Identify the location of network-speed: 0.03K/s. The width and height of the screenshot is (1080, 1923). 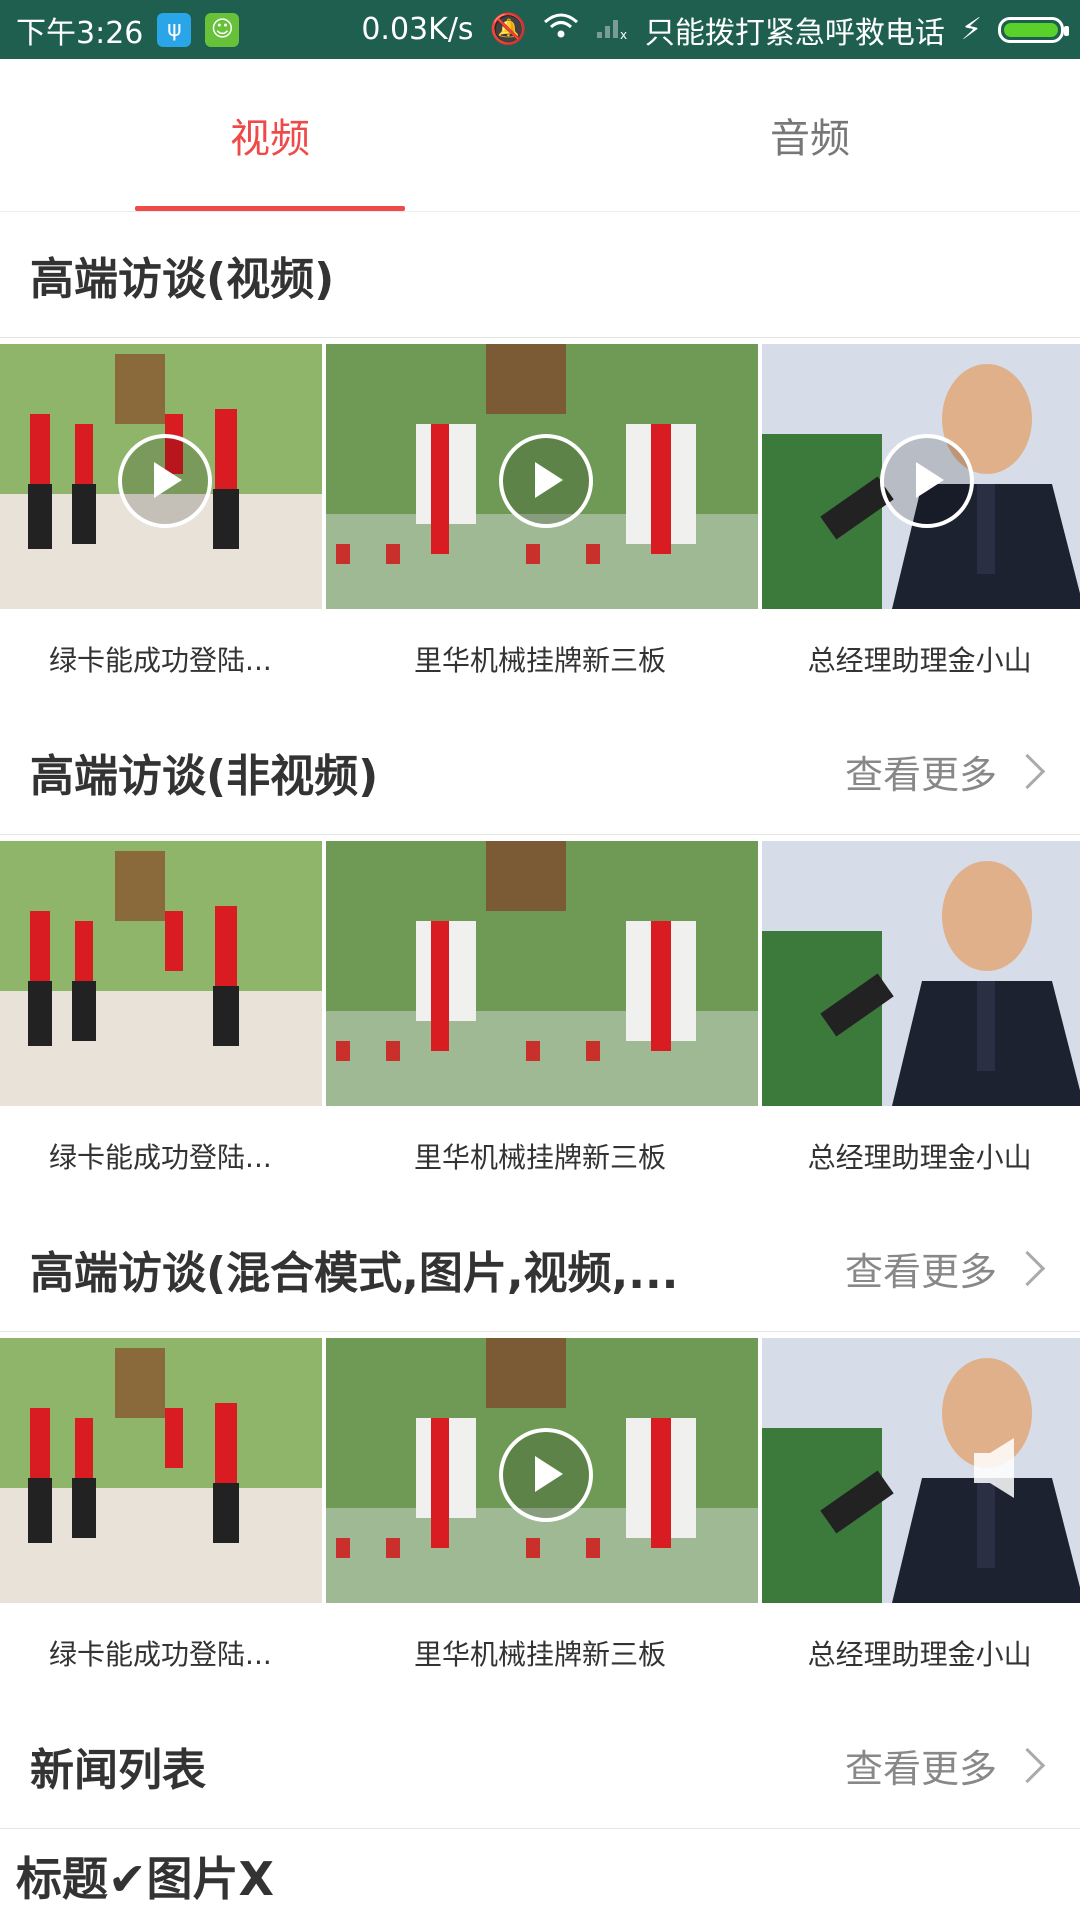
(417, 29).